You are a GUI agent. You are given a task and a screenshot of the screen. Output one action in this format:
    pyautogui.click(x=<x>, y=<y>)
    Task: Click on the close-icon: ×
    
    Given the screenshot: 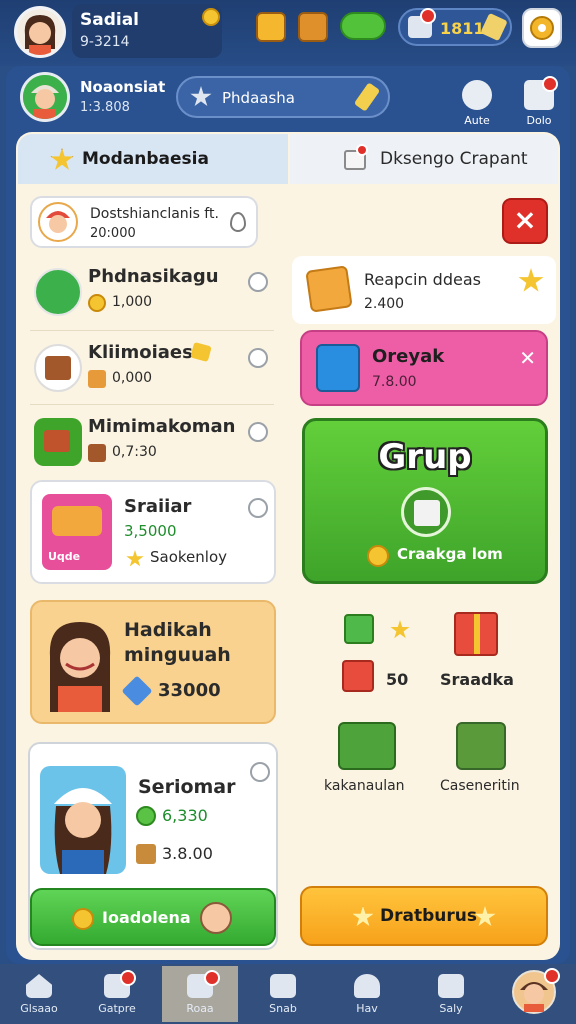 What is the action you would take?
    pyautogui.click(x=525, y=219)
    